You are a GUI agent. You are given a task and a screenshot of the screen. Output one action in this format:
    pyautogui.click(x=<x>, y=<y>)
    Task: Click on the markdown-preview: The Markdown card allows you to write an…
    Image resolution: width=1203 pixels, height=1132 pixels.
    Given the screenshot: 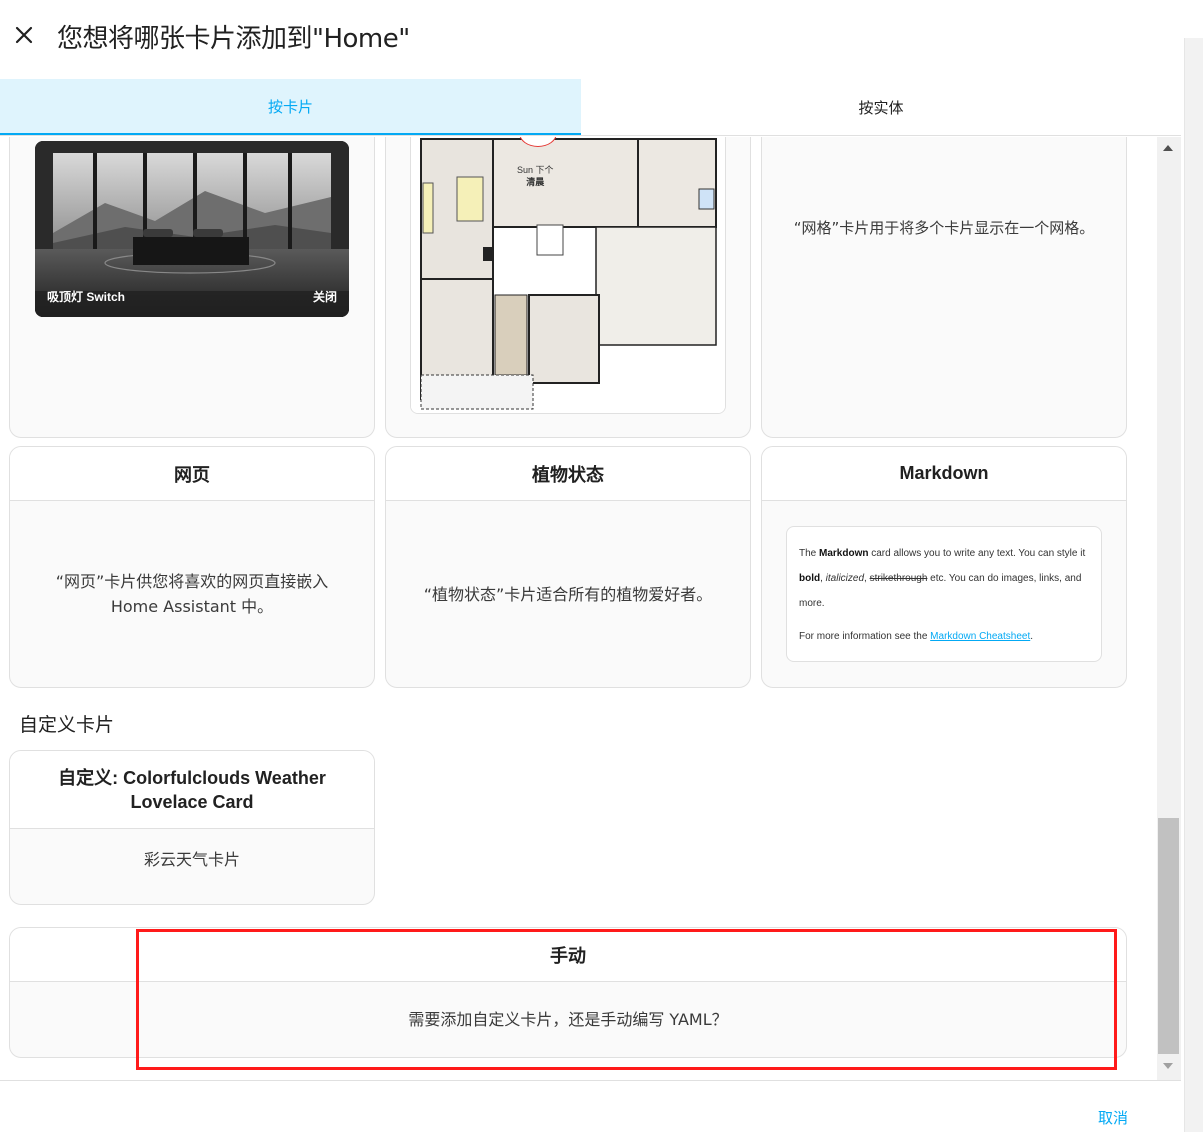 What is the action you would take?
    pyautogui.click(x=944, y=594)
    